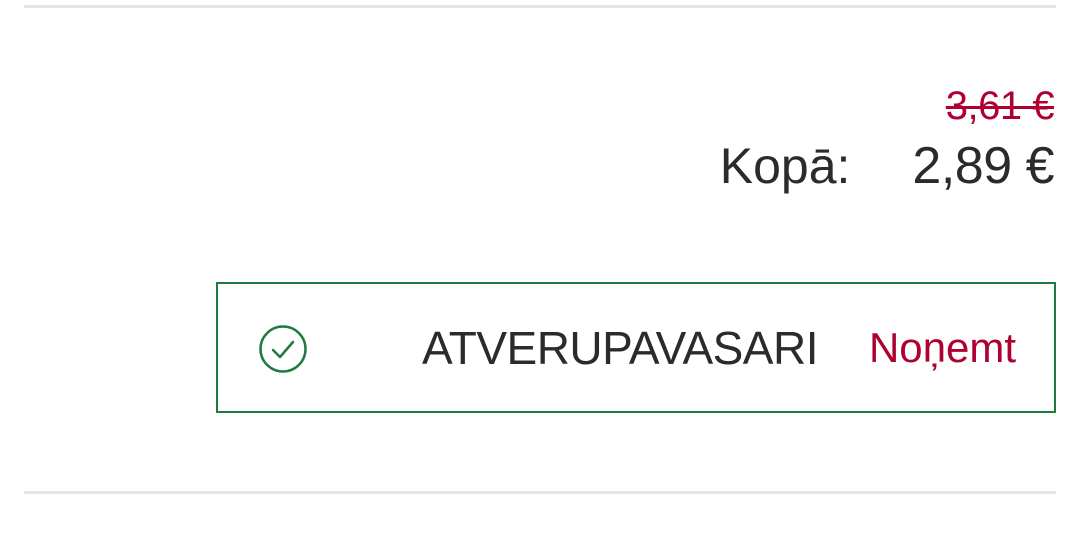  Describe the element at coordinates (887, 166) in the screenshot. I see `total-row: Kopā: 2,89 €` at that location.